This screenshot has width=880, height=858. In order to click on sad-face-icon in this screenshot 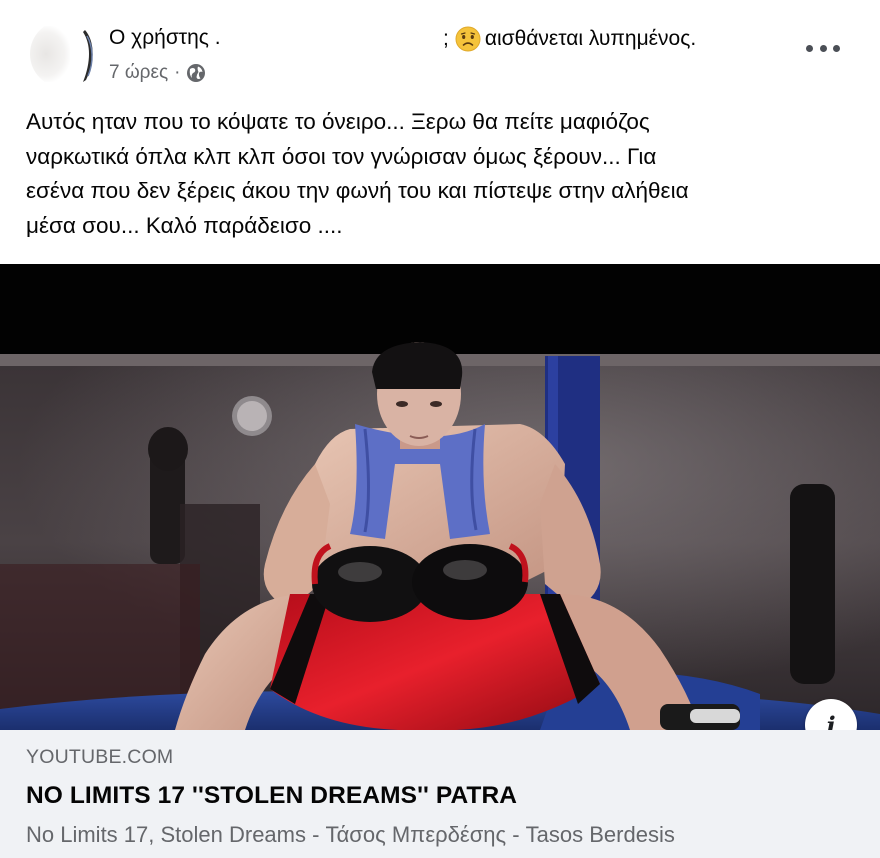, I will do `click(468, 39)`.